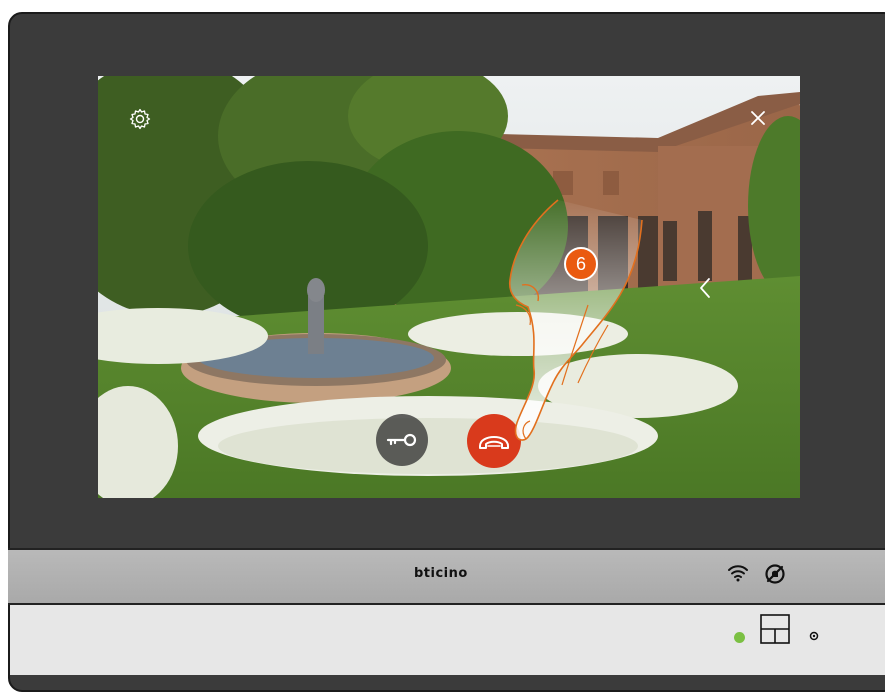 This screenshot has height=692, width=885. What do you see at coordinates (775, 629) in the screenshot?
I see `home-layout-icon` at bounding box center [775, 629].